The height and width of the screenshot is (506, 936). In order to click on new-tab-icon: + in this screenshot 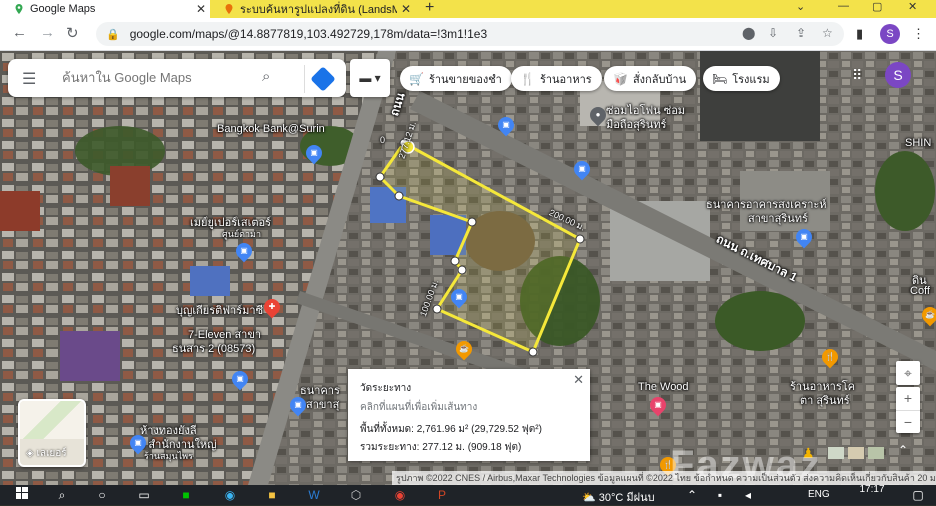, I will do `click(429, 8)`.